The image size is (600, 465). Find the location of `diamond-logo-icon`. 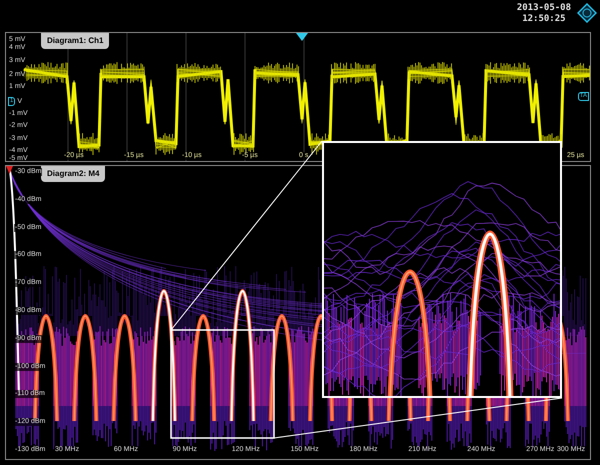

diamond-logo-icon is located at coordinates (587, 13).